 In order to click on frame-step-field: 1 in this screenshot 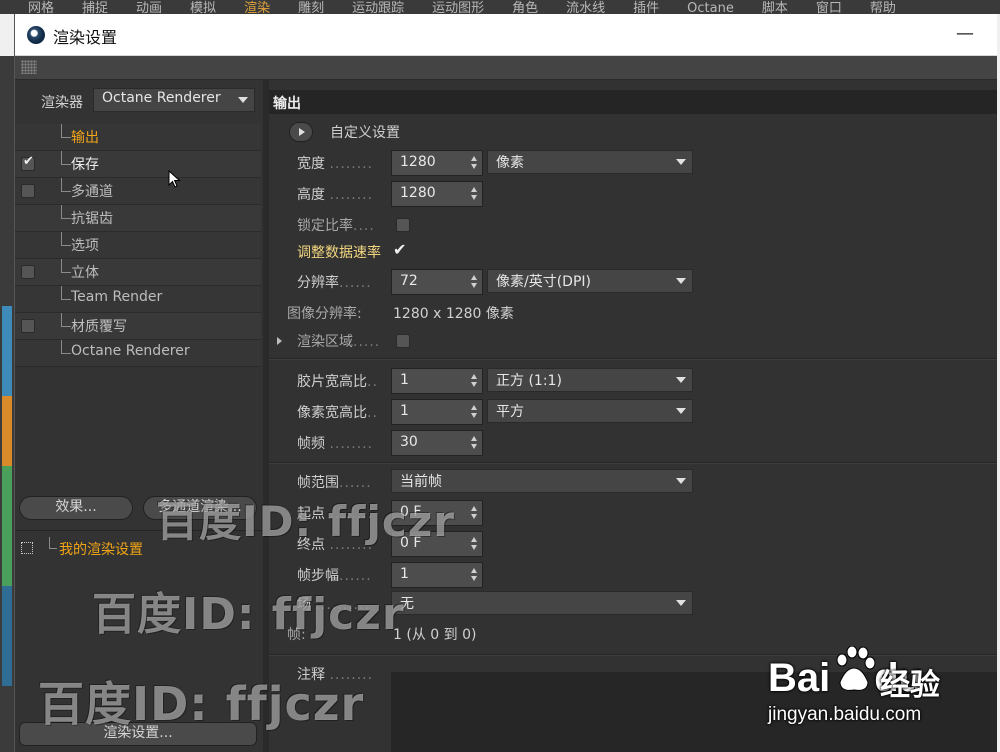, I will do `click(437, 575)`.